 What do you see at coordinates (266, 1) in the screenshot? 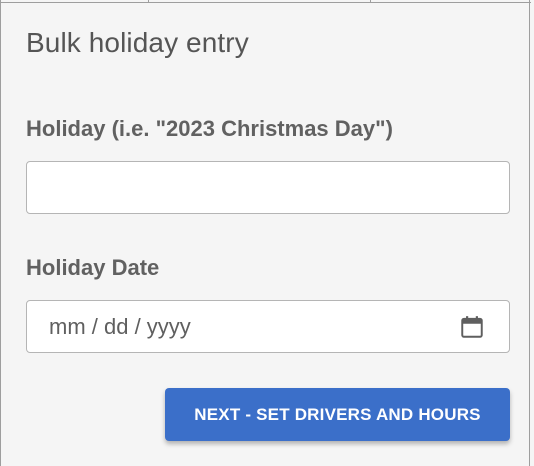
I see `top-divider` at bounding box center [266, 1].